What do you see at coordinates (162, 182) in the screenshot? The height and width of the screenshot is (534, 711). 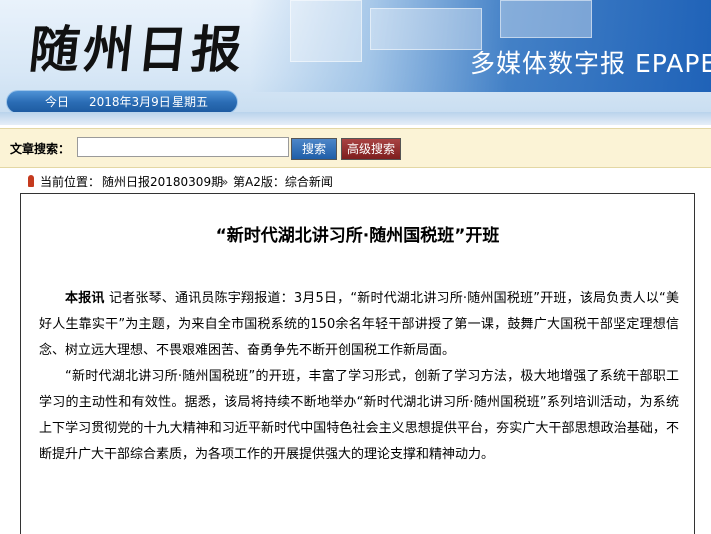 I see `breadcrumb-paper-link: 随州日报20180309期` at bounding box center [162, 182].